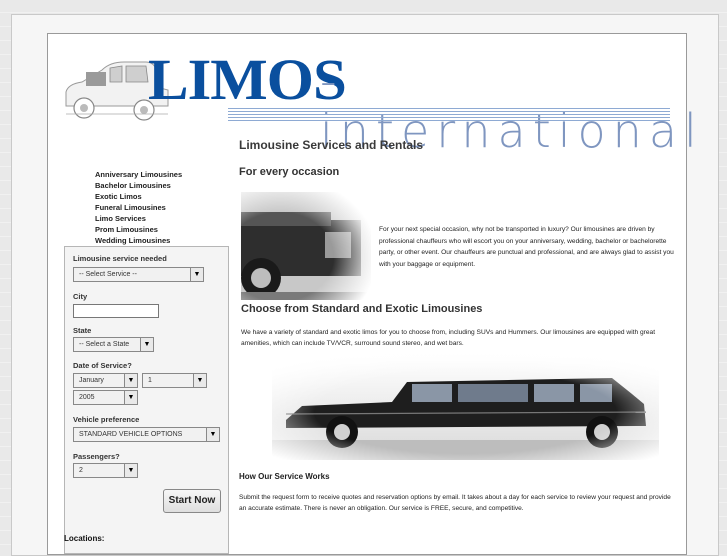 Image resolution: width=727 pixels, height=556 pixels. Describe the element at coordinates (82, 330) in the screenshot. I see `state-label: State` at that location.